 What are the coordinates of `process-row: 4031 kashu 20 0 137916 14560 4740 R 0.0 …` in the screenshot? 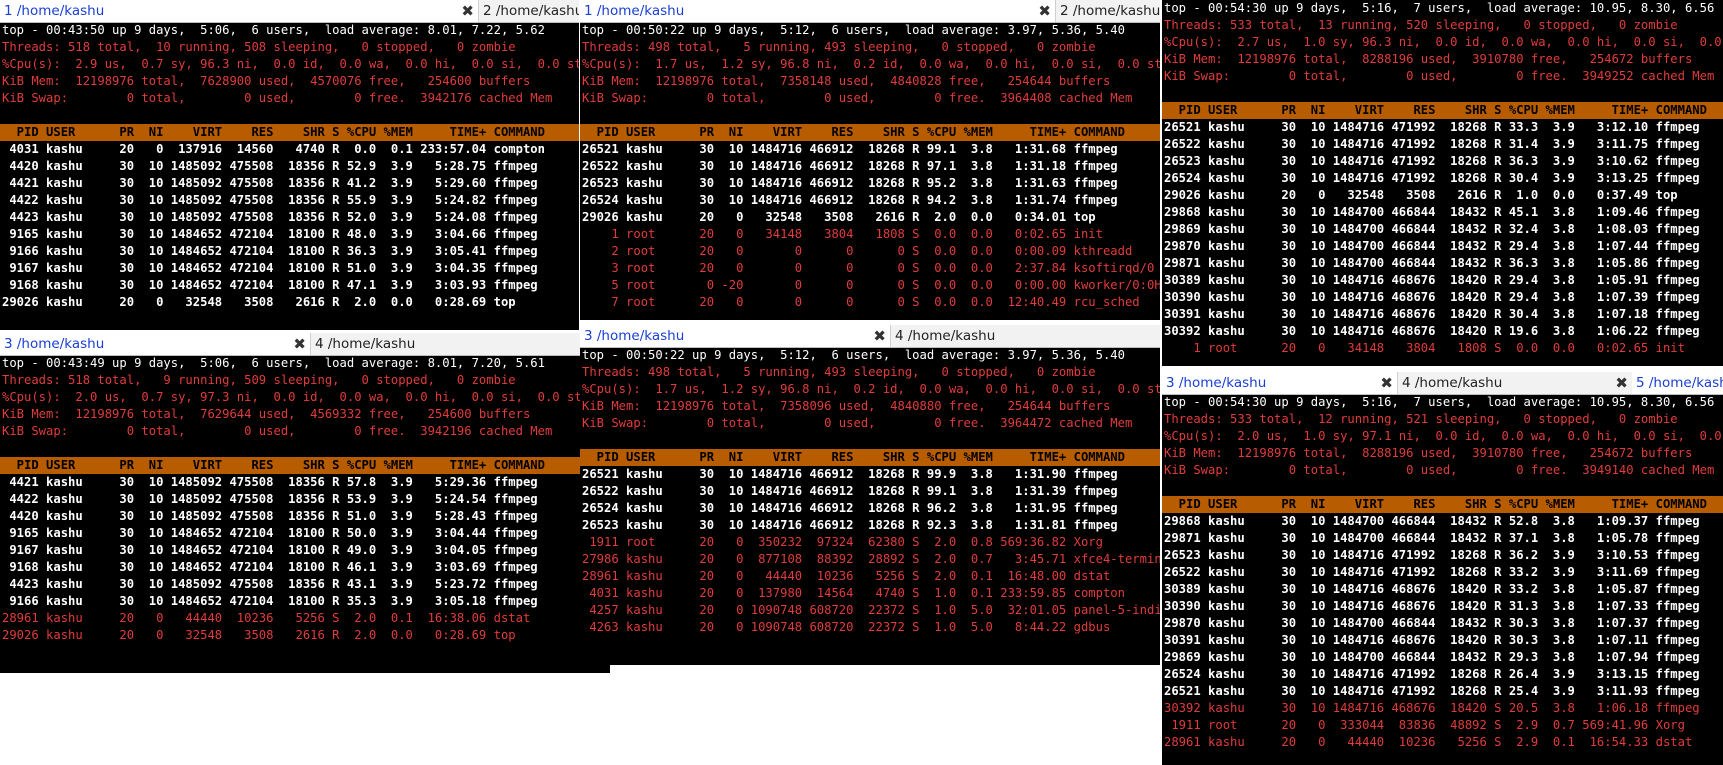 It's located at (273, 149).